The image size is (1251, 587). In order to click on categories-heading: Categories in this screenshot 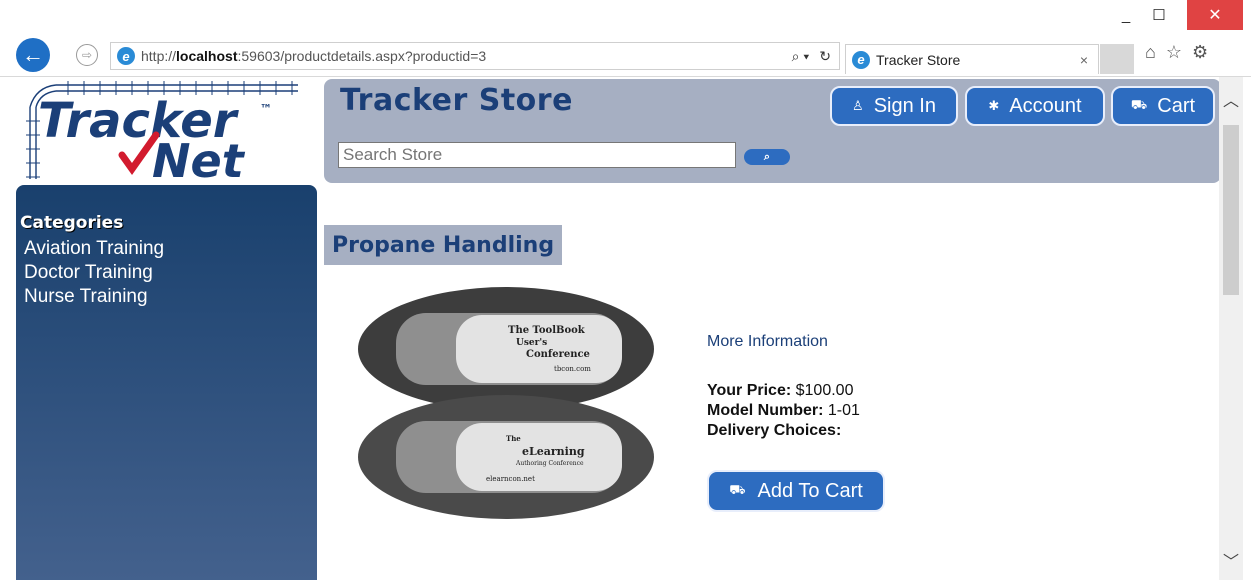, I will do `click(72, 223)`.